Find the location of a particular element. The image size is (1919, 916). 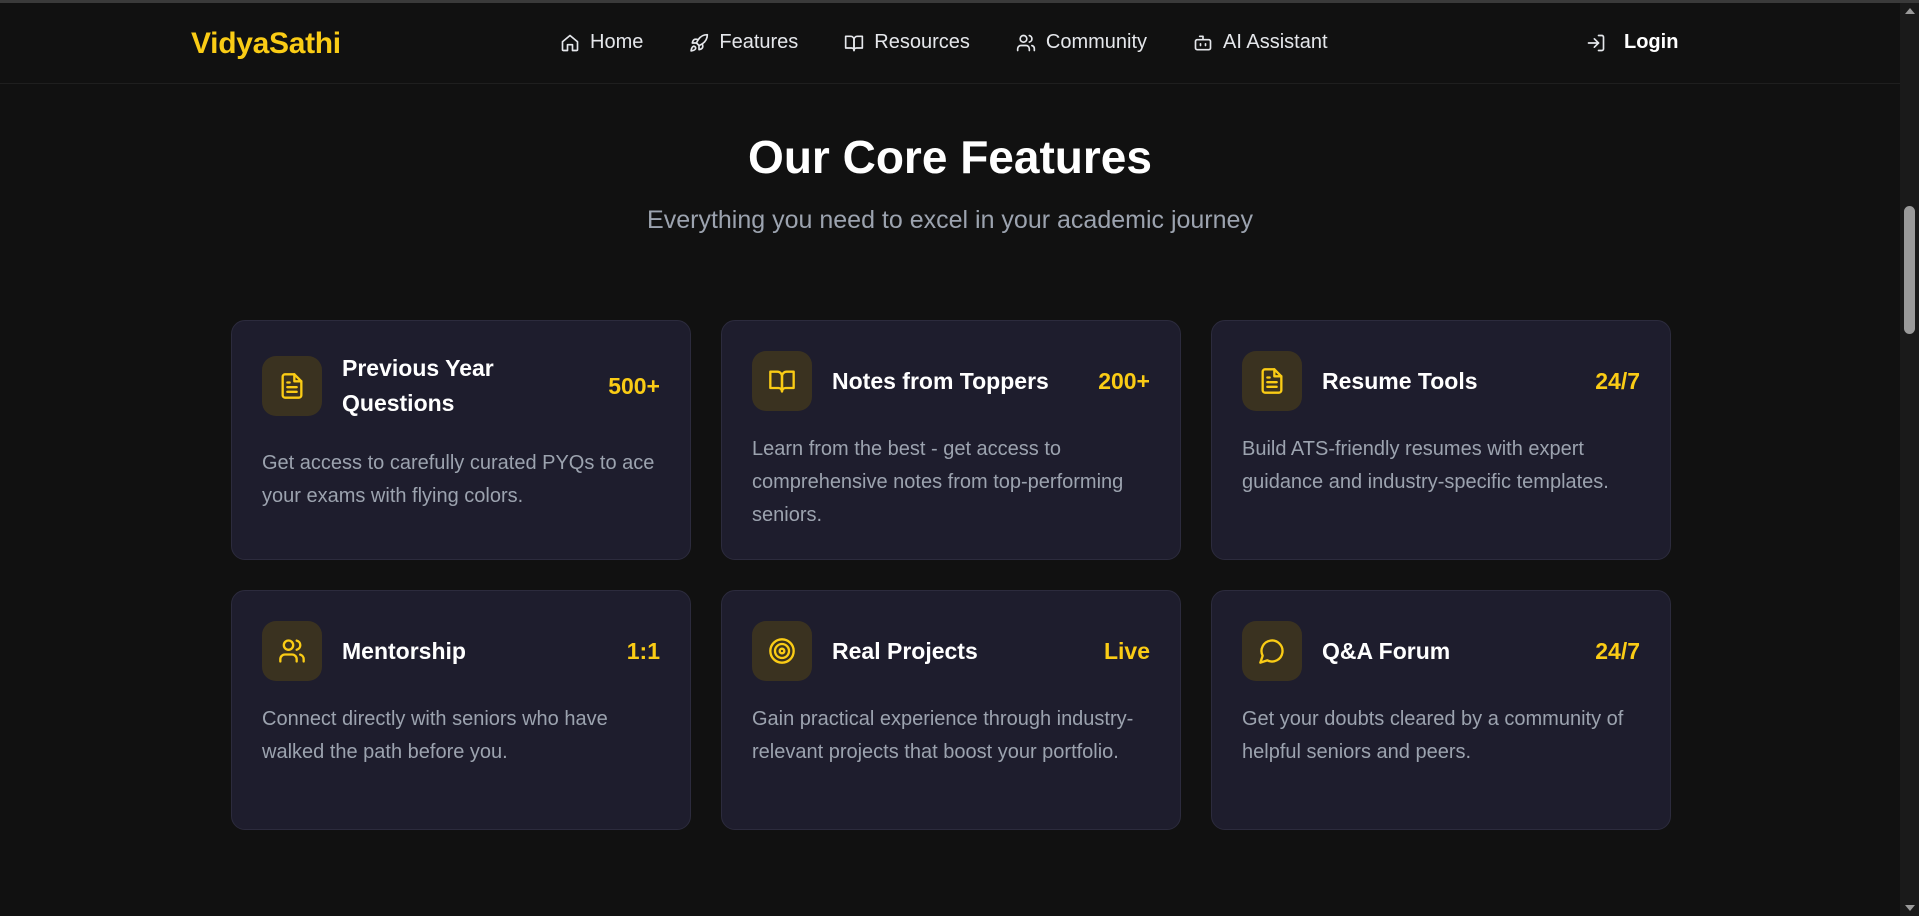

message-circle-icon is located at coordinates (1271, 651).